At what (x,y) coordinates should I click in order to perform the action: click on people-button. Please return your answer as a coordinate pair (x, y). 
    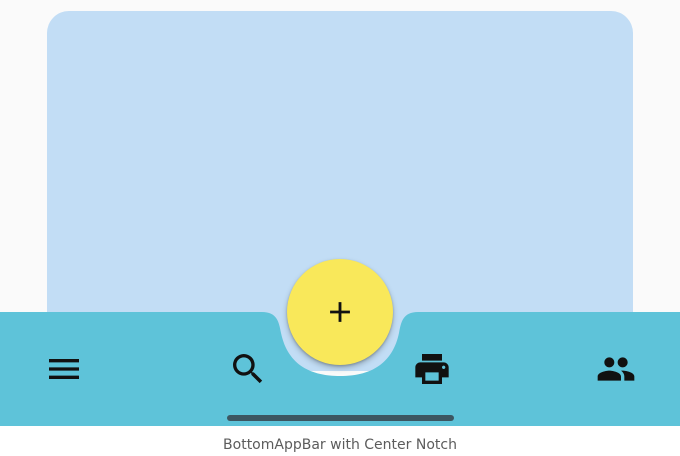
    Looking at the image, I should click on (616, 369).